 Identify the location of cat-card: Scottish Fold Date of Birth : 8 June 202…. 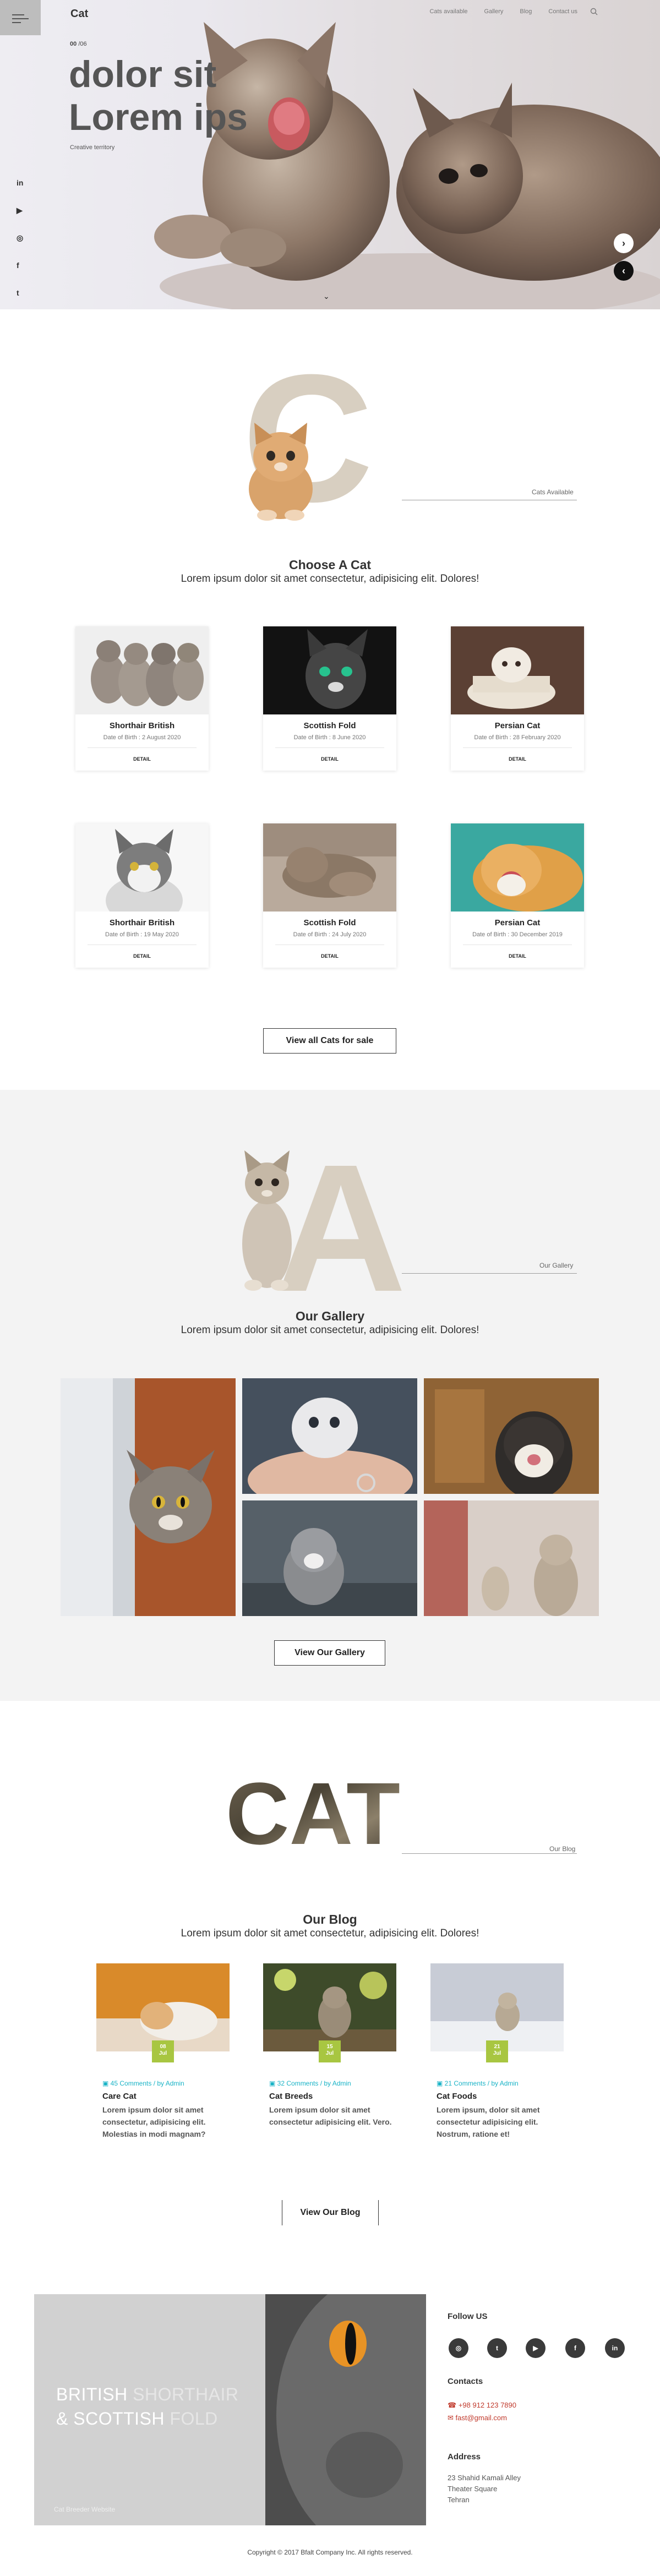
(330, 698).